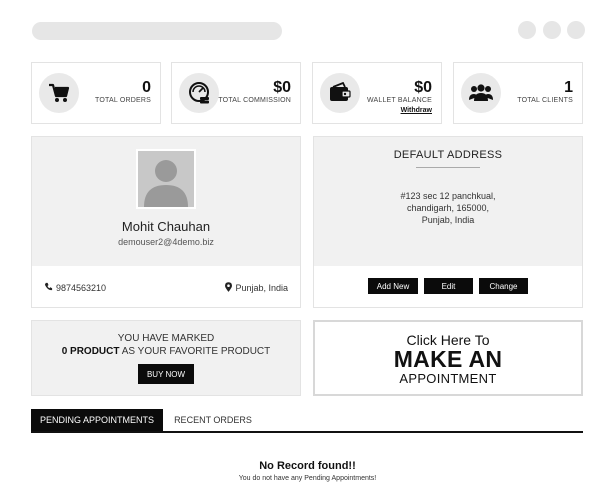  I want to click on location-text: Punjab, India, so click(261, 288).